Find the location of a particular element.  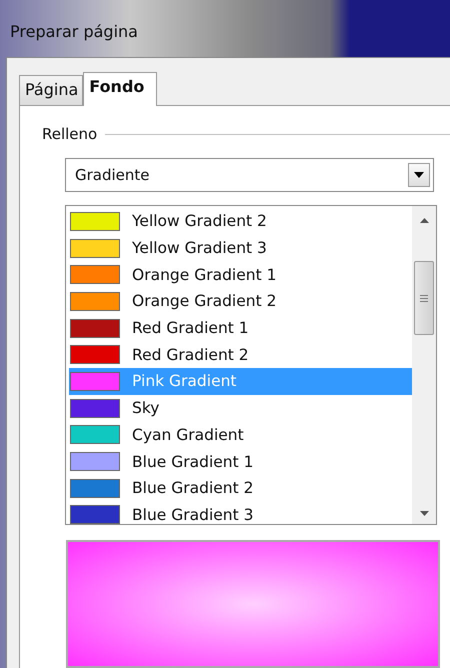

dropdown-button is located at coordinates (419, 175).